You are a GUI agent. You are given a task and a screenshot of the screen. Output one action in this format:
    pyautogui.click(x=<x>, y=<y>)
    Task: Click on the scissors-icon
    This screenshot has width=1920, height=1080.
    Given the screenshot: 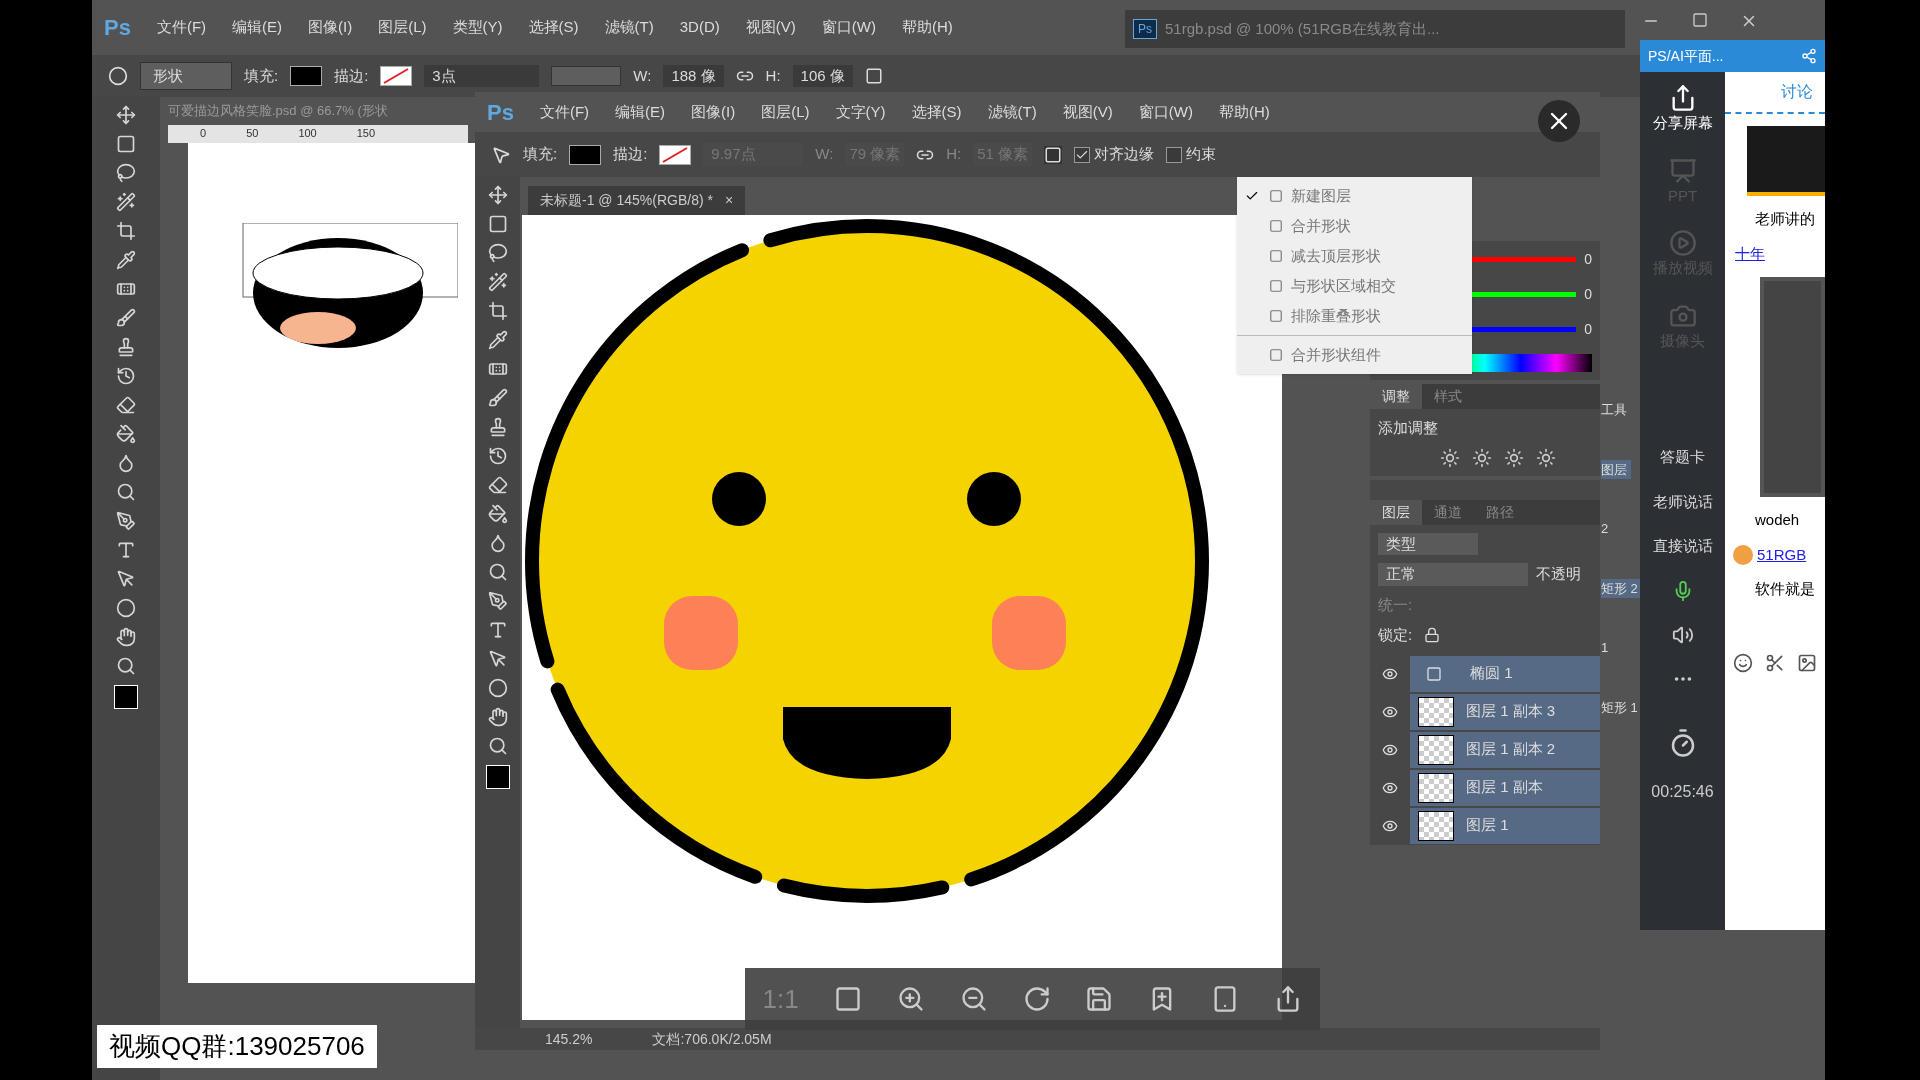 What is the action you would take?
    pyautogui.click(x=1775, y=662)
    